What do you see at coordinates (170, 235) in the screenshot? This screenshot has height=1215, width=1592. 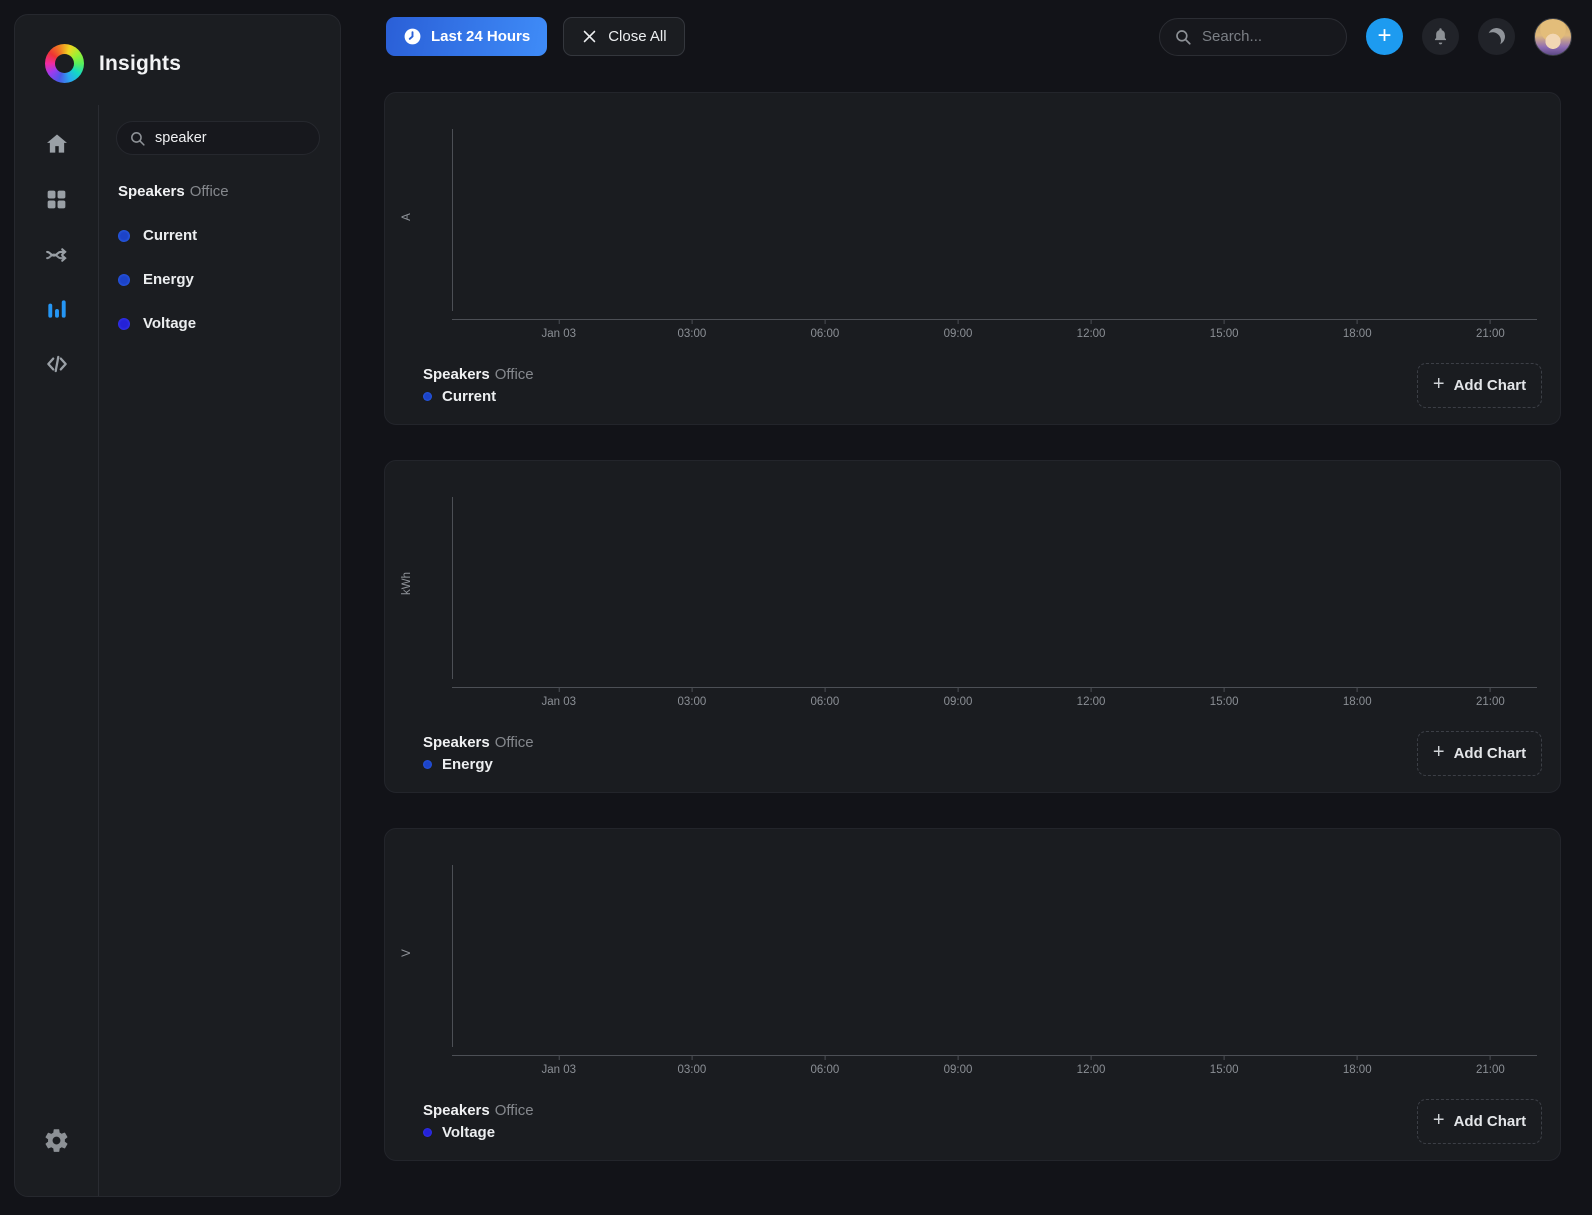 I see `entity-label: Current` at bounding box center [170, 235].